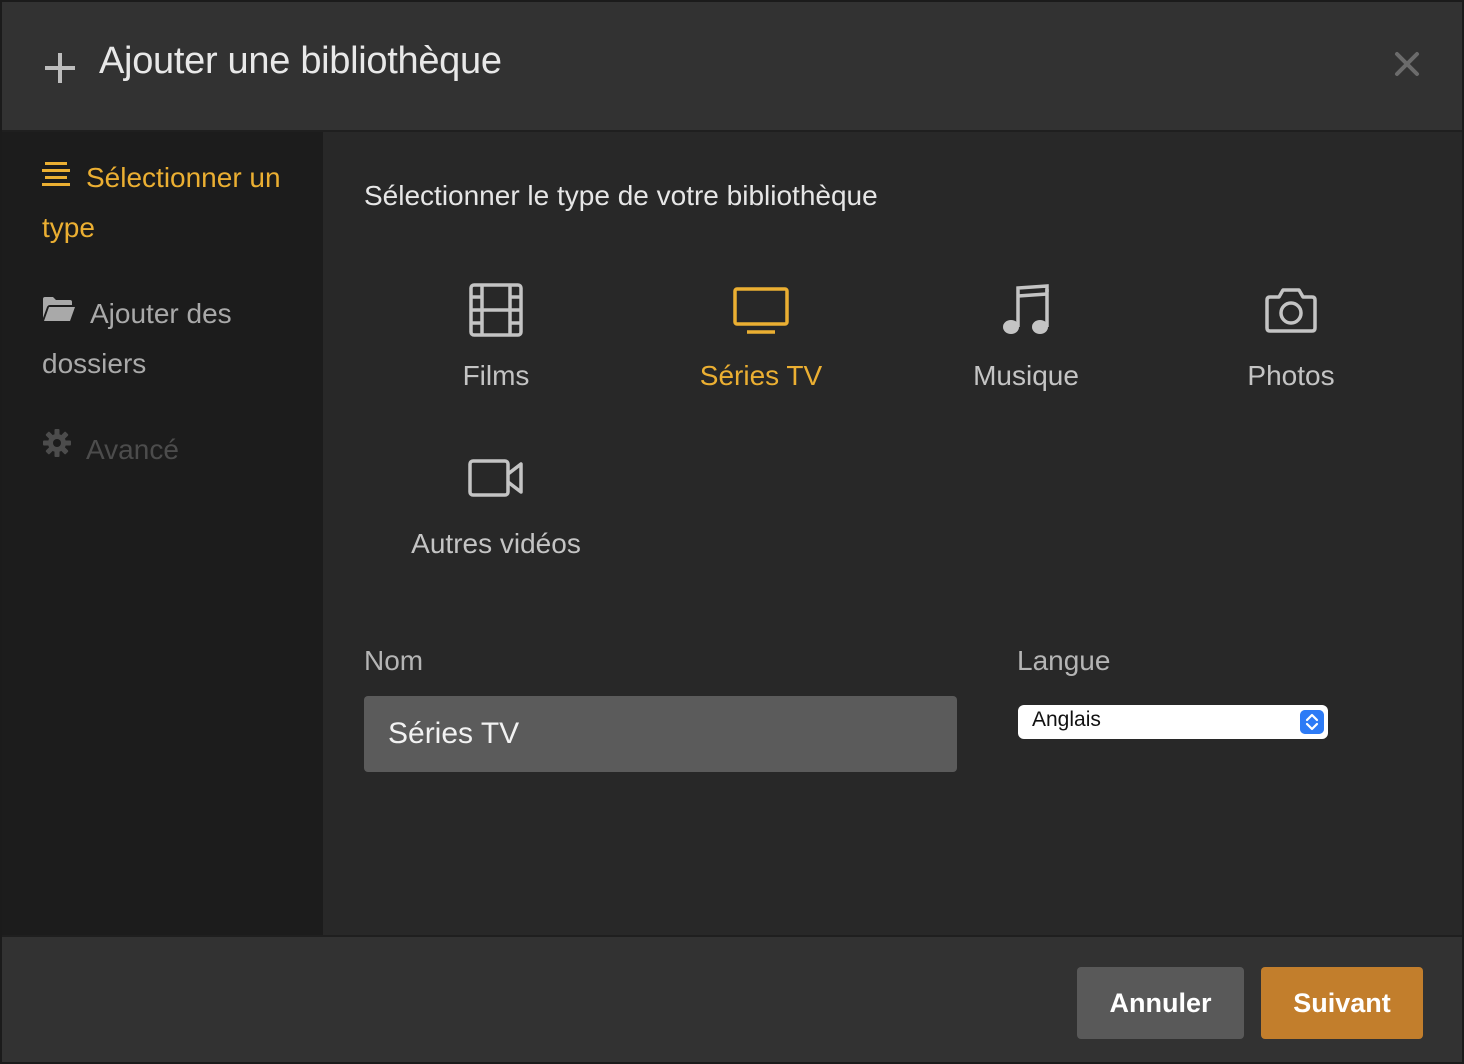 The width and height of the screenshot is (1464, 1064). What do you see at coordinates (1026, 357) in the screenshot?
I see `type-option-music: Musique` at bounding box center [1026, 357].